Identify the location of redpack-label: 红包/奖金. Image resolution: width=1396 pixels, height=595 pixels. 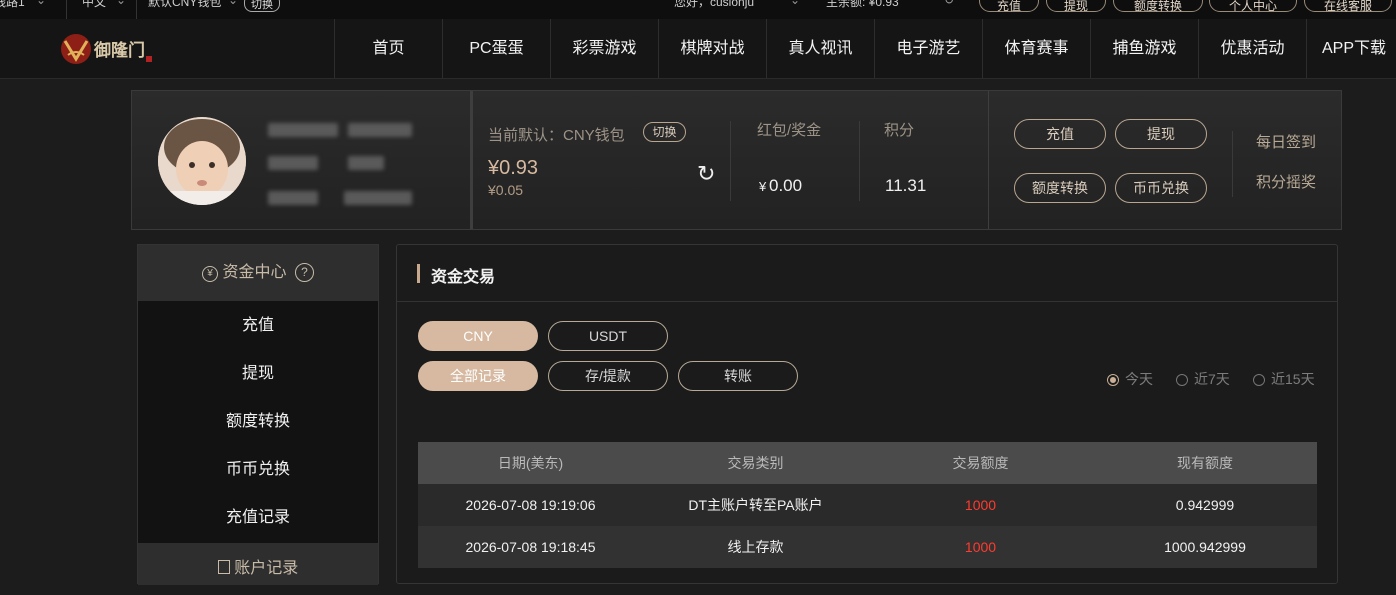
(789, 130).